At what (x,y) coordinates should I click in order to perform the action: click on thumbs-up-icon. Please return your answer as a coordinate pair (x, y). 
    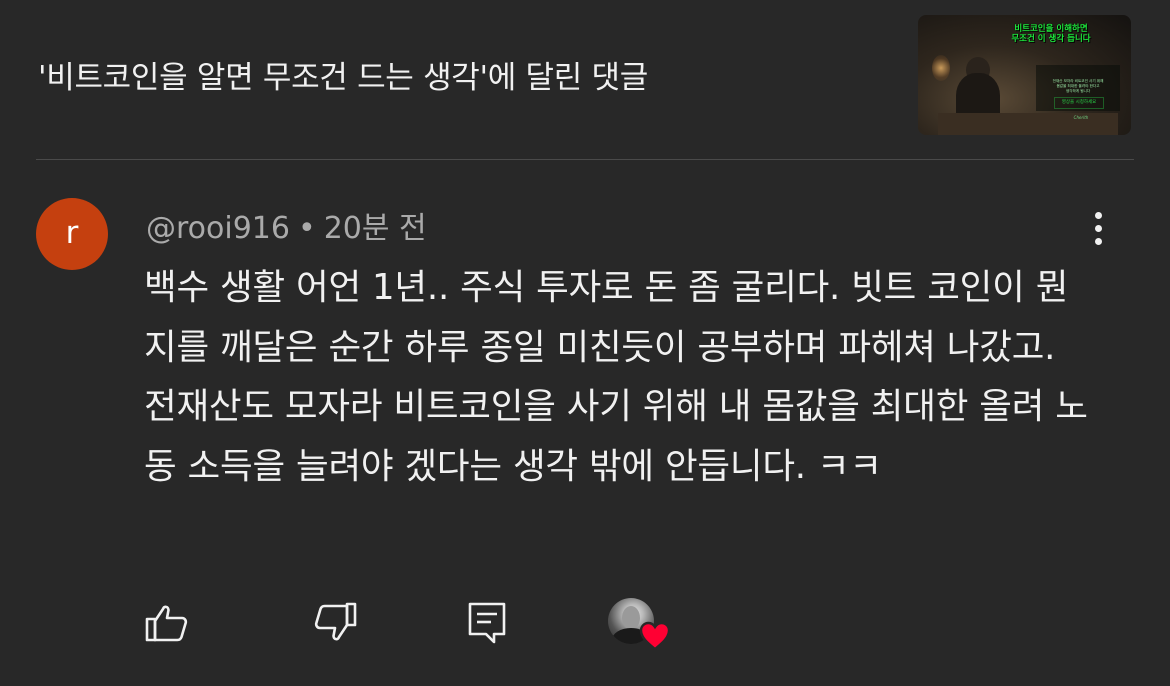
    Looking at the image, I should click on (166, 623).